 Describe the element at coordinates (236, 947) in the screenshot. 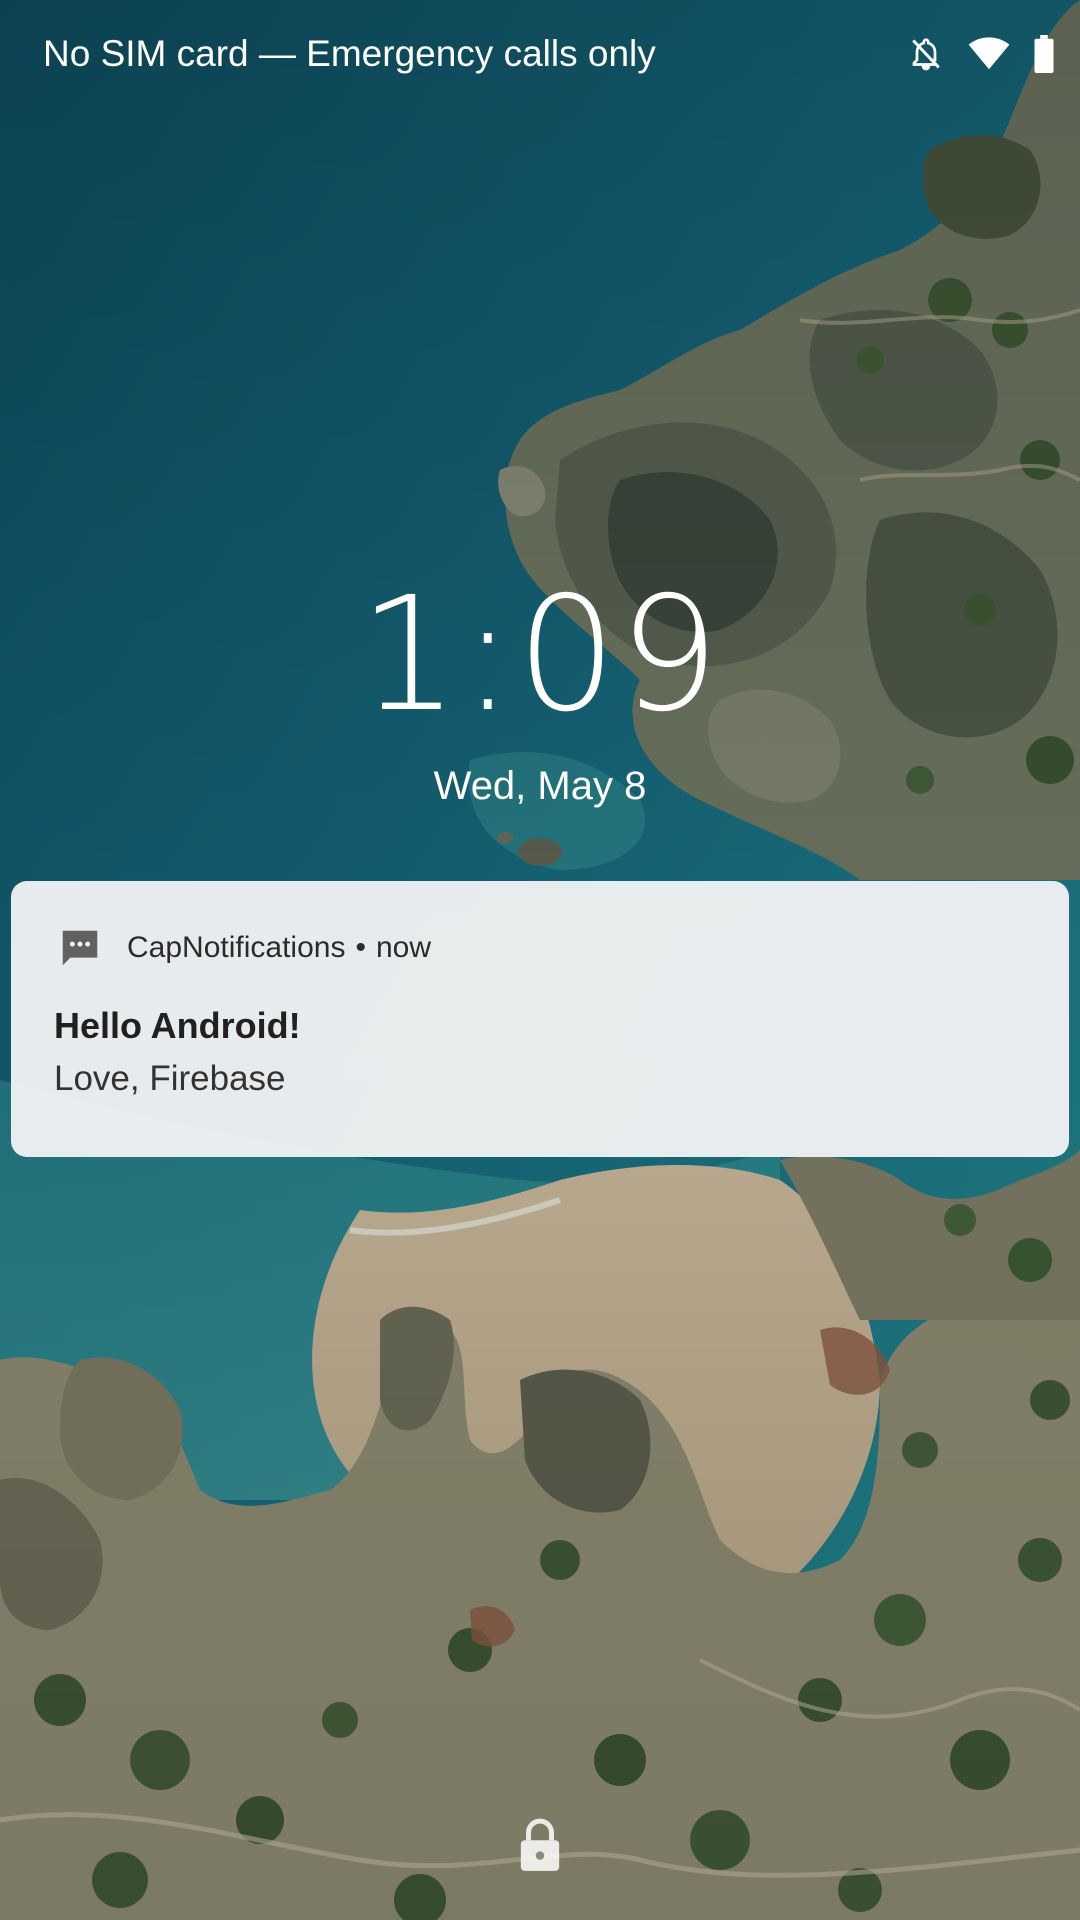

I see `notification-app-name: CapNotifications` at that location.